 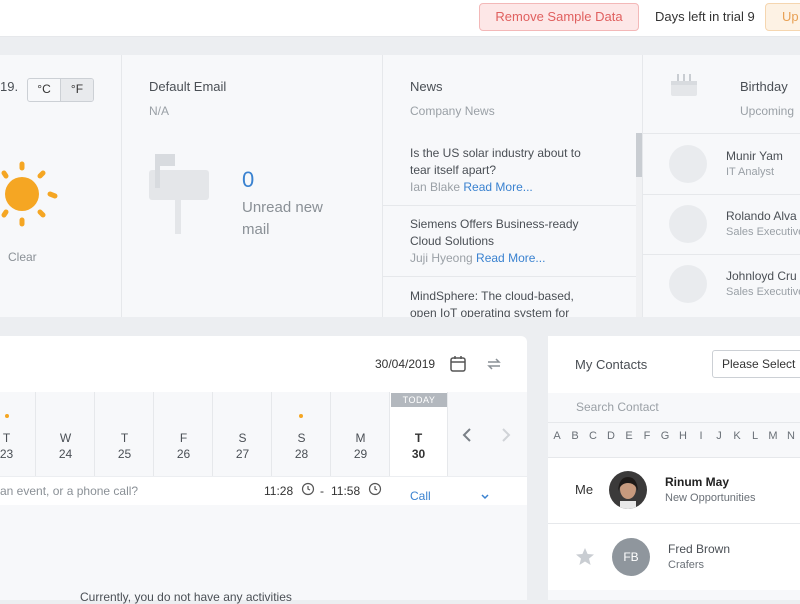 What do you see at coordinates (65, 454) in the screenshot?
I see `day-number: 24` at bounding box center [65, 454].